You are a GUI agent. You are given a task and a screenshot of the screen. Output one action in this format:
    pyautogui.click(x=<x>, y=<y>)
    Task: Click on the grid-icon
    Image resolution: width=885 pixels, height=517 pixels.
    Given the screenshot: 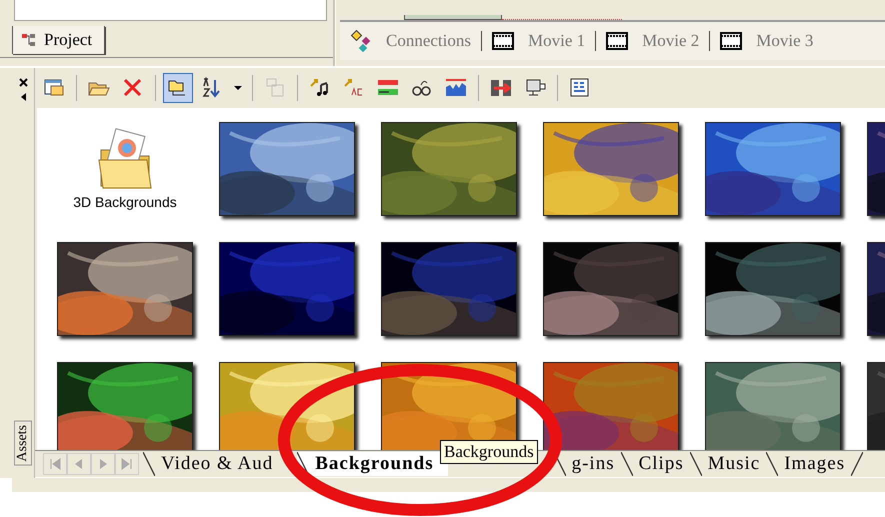 What is the action you would take?
    pyautogui.click(x=580, y=88)
    